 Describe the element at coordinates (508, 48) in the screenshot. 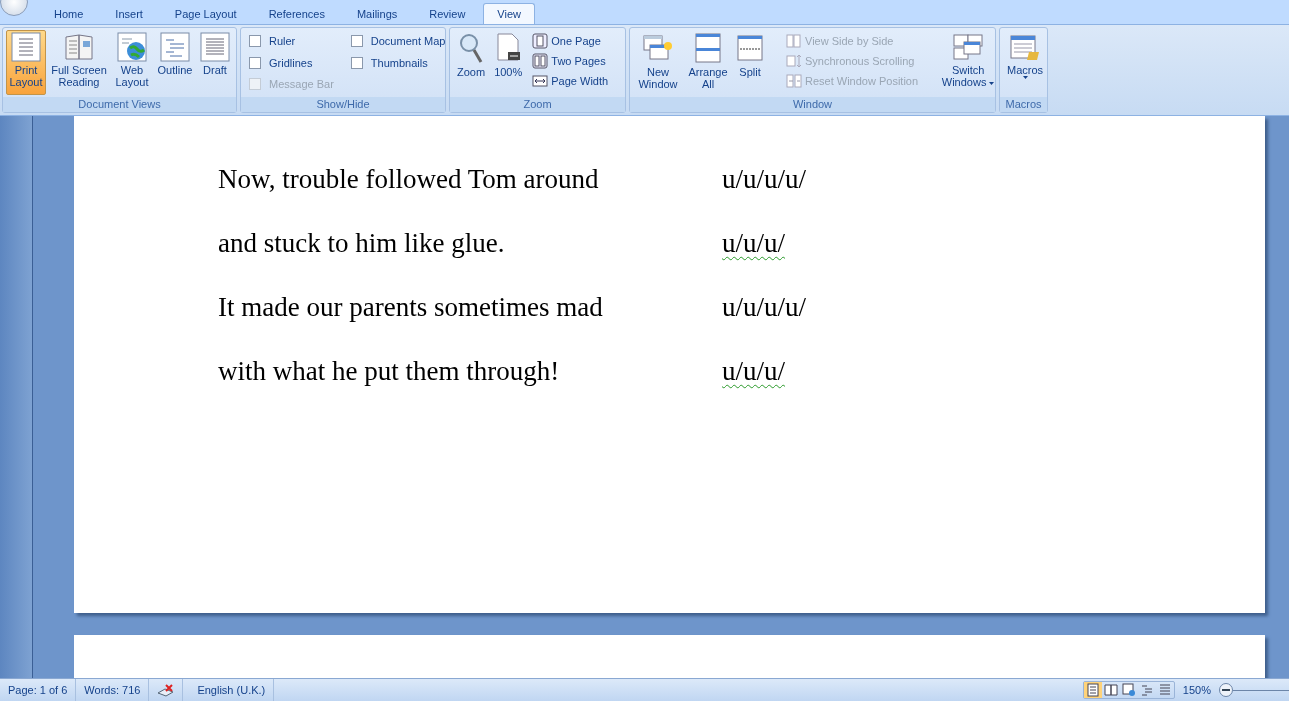

I see `page-100-icon` at that location.